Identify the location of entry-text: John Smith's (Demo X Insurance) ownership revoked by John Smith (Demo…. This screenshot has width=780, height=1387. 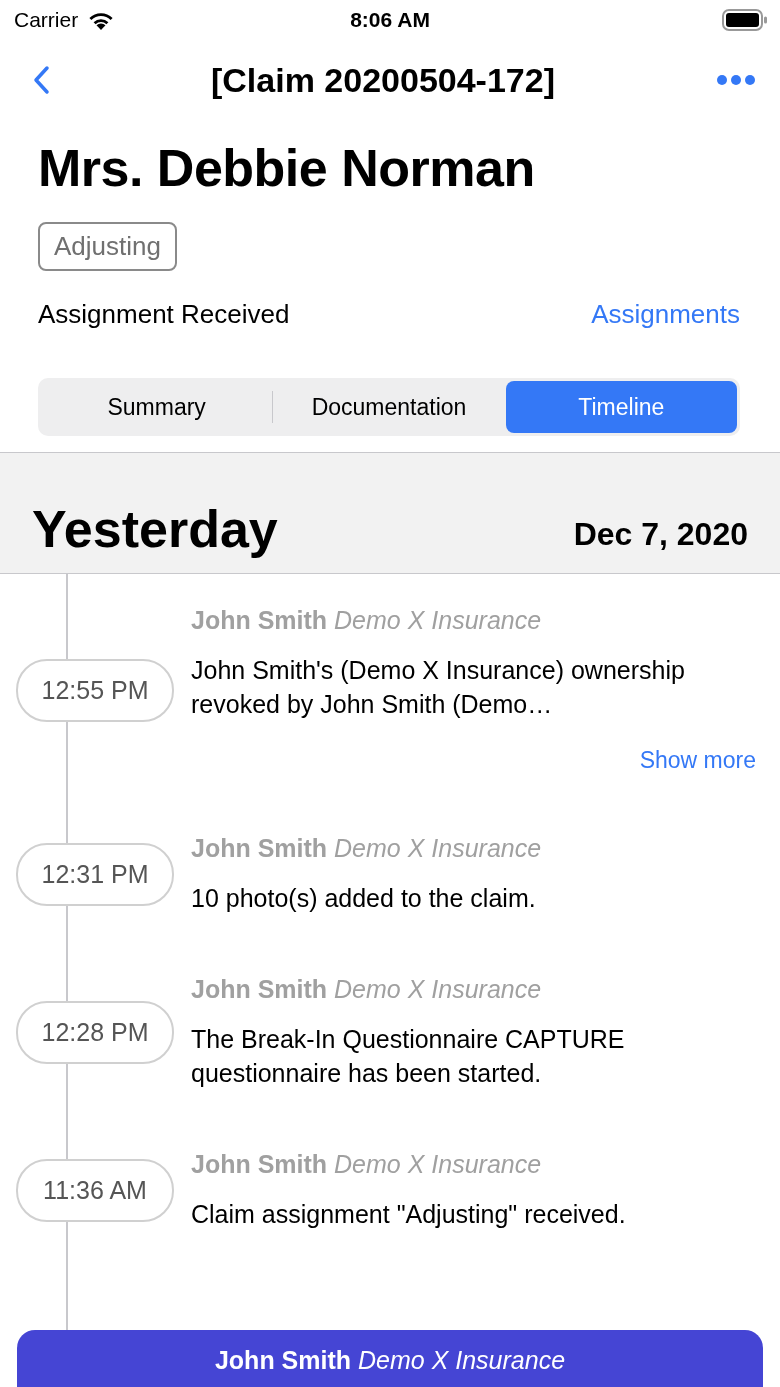
(438, 687).